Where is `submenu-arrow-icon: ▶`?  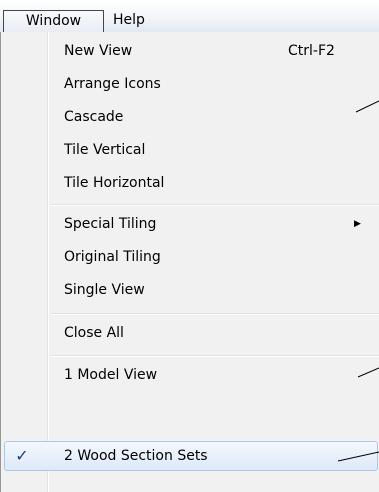 submenu-arrow-icon: ▶ is located at coordinates (357, 224).